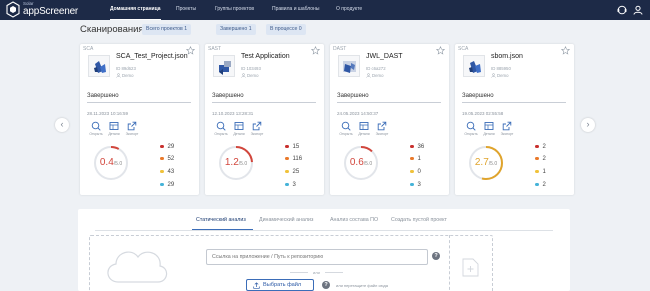 Image resolution: width=650 pixels, height=291 pixels. Describe the element at coordinates (265, 56) in the screenshot. I see `project-name: Test Application` at that location.